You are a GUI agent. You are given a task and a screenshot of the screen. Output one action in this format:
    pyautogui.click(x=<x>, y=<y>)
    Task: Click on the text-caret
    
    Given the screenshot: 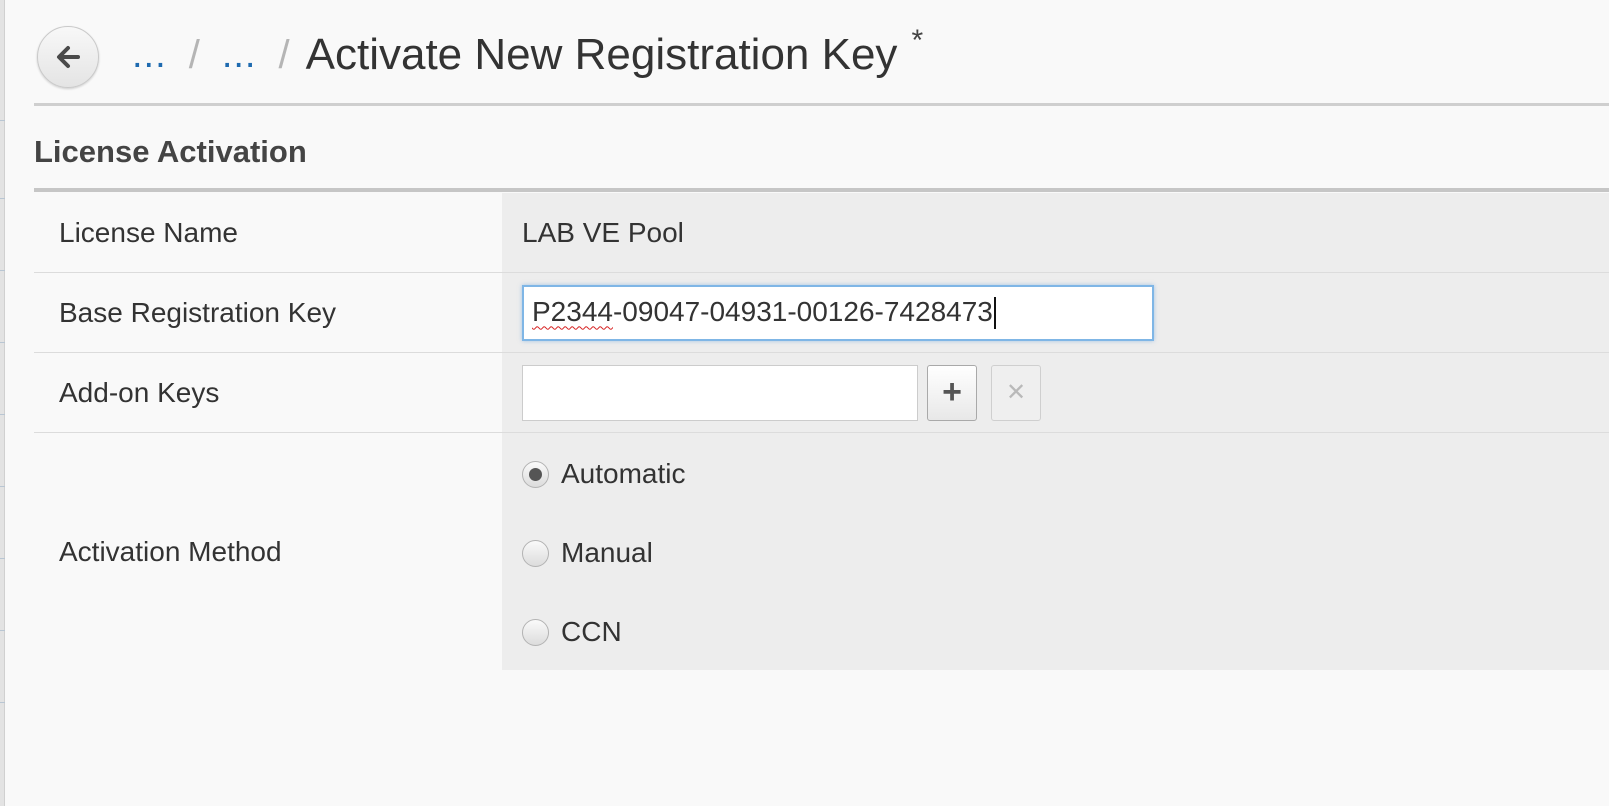 What is the action you would take?
    pyautogui.click(x=994, y=313)
    